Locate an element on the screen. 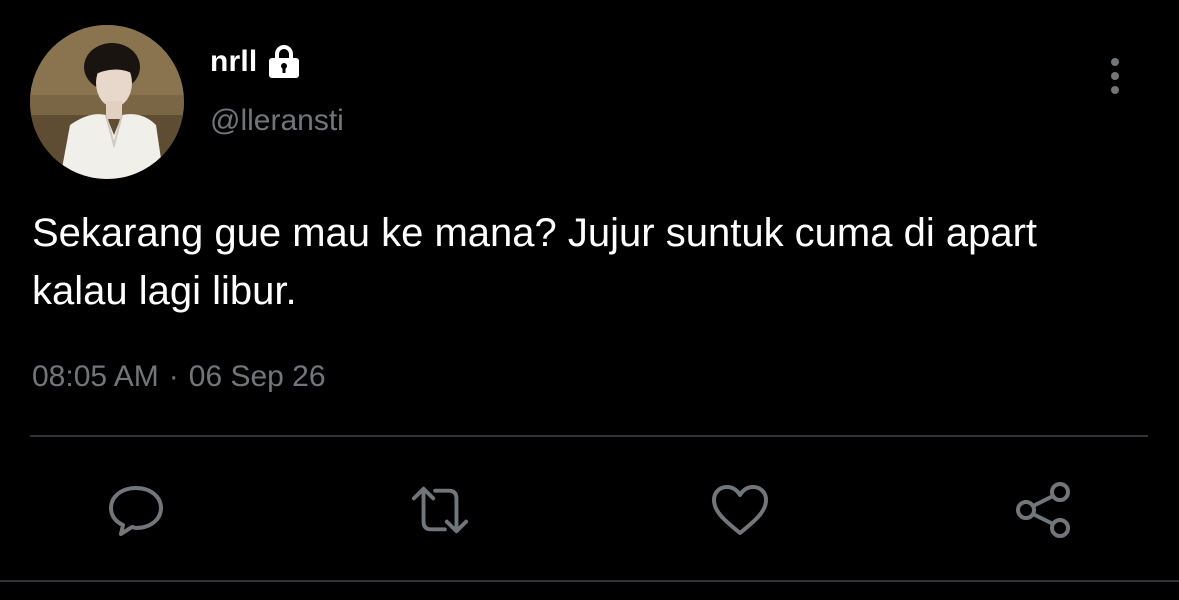 The height and width of the screenshot is (600, 1179). reply-button is located at coordinates (136, 510).